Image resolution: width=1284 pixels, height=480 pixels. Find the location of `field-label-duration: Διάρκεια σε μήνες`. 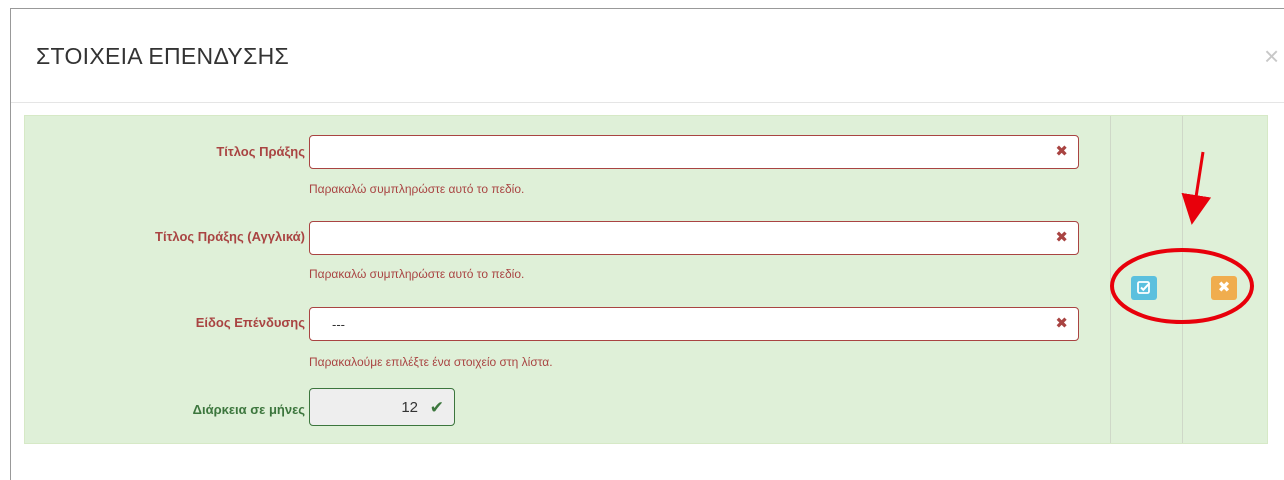

field-label-duration: Διάρκεια σε μήνες is located at coordinates (248, 409).